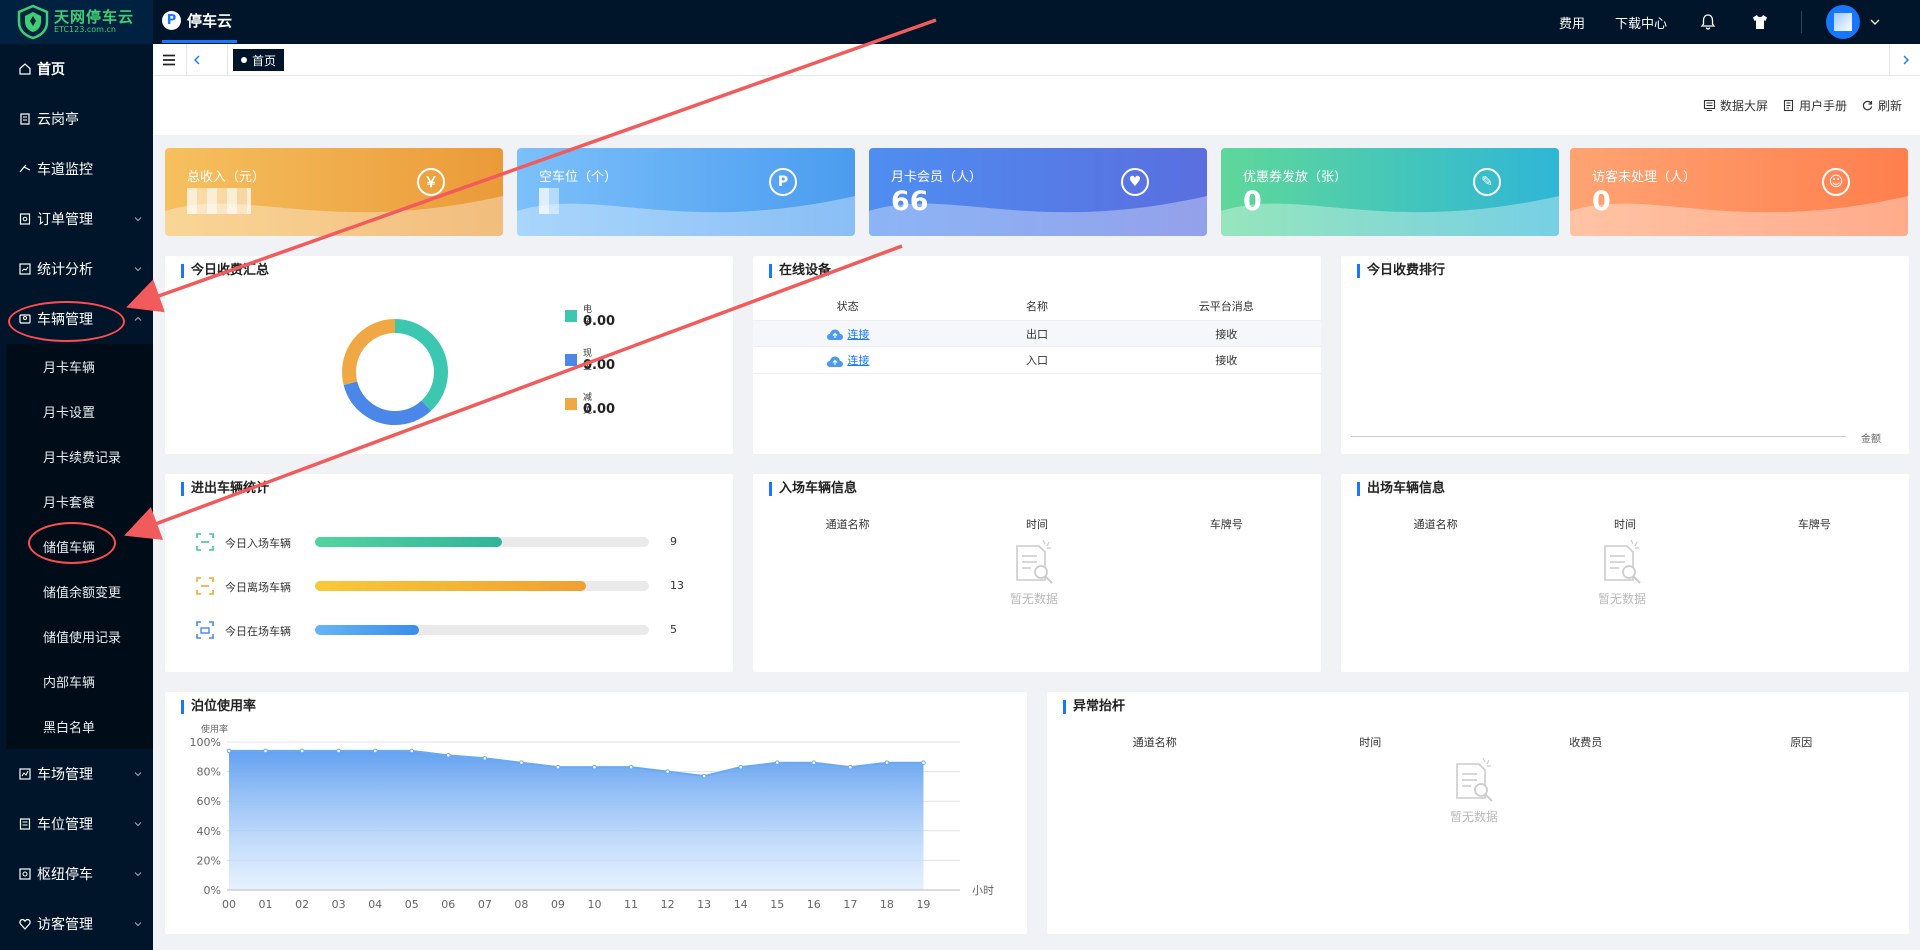  I want to click on submenu-monthly-settings: 月卡设置, so click(79, 411).